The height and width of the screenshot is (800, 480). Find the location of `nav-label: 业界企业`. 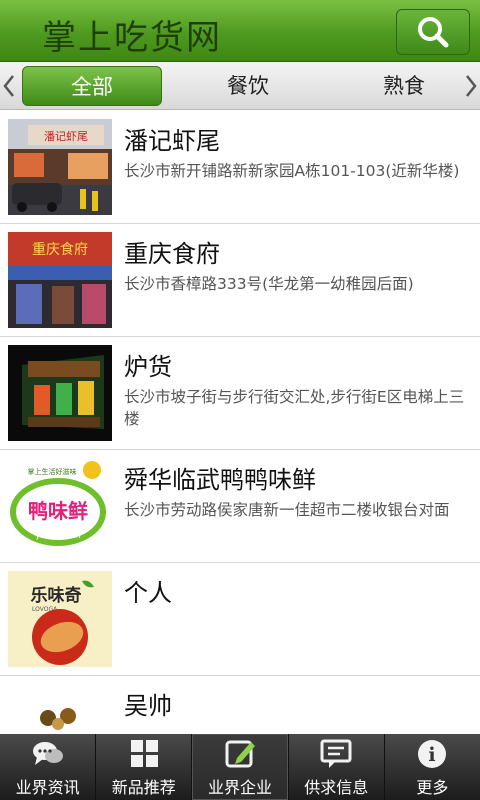

nav-label: 业界企业 is located at coordinates (240, 787).